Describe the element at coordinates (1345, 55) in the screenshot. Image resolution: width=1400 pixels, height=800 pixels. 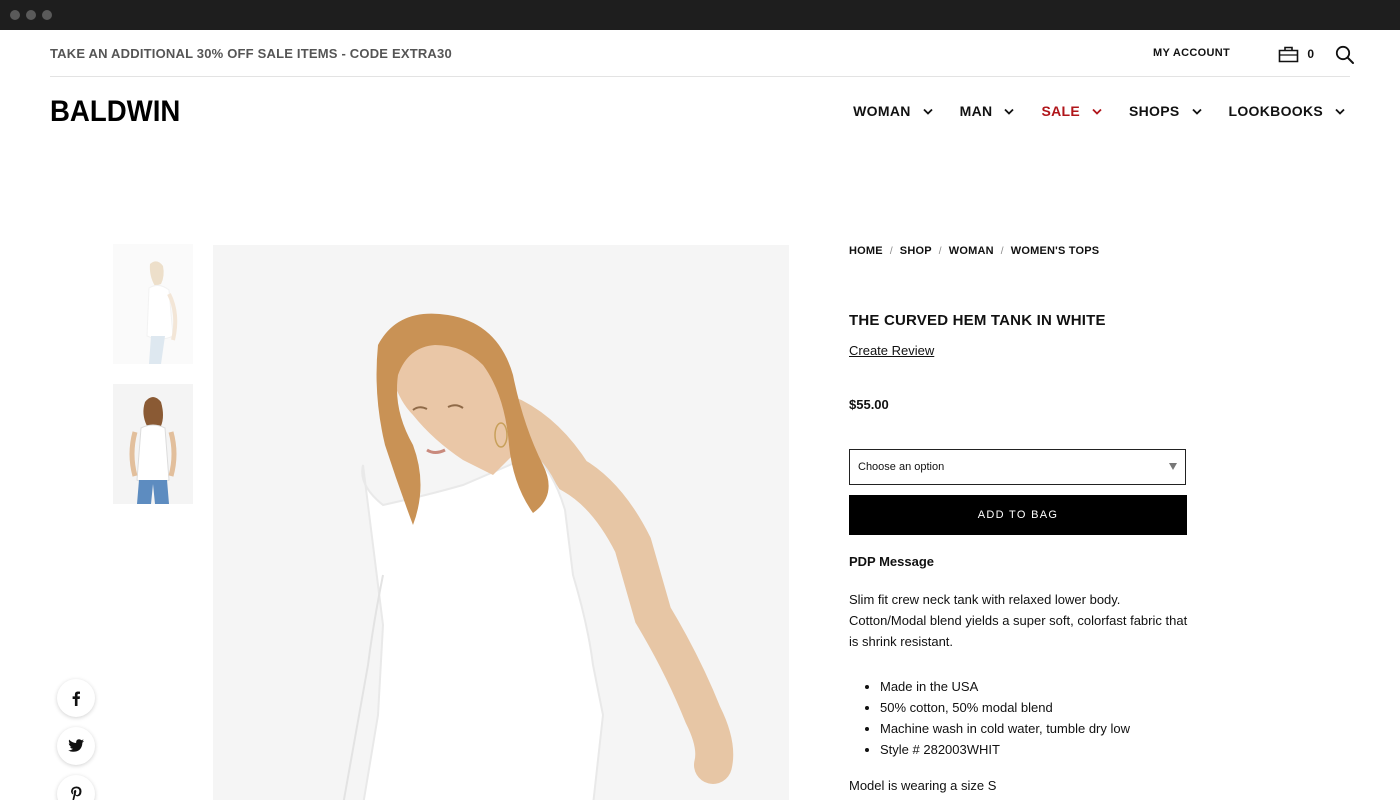
I see `search-icon` at that location.